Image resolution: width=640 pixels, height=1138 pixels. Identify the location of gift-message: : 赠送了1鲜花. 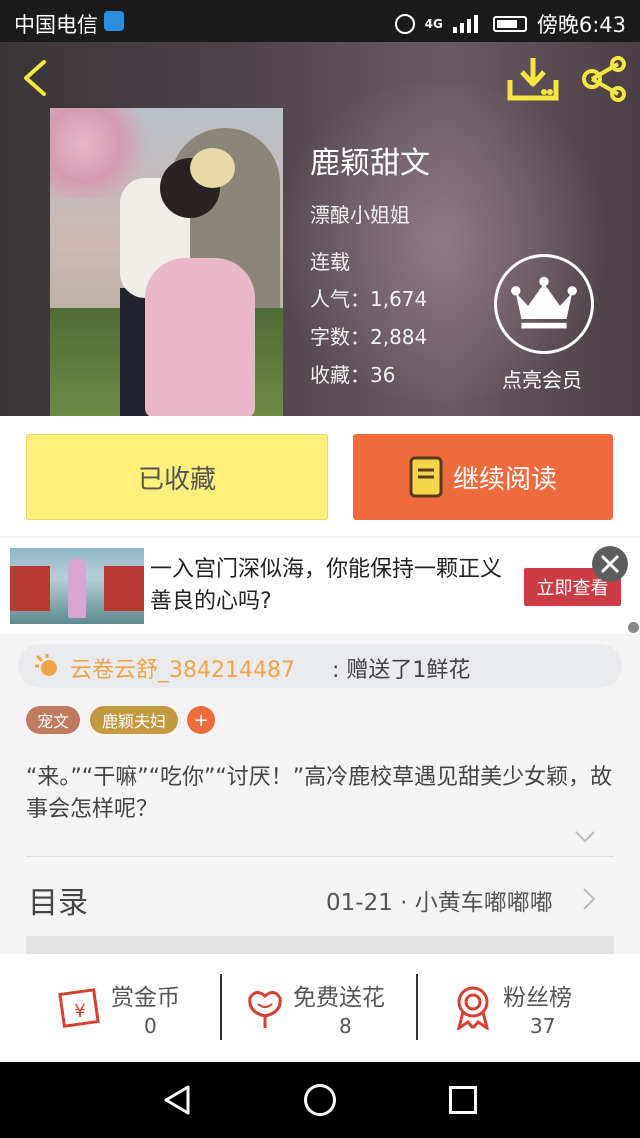
(401, 670).